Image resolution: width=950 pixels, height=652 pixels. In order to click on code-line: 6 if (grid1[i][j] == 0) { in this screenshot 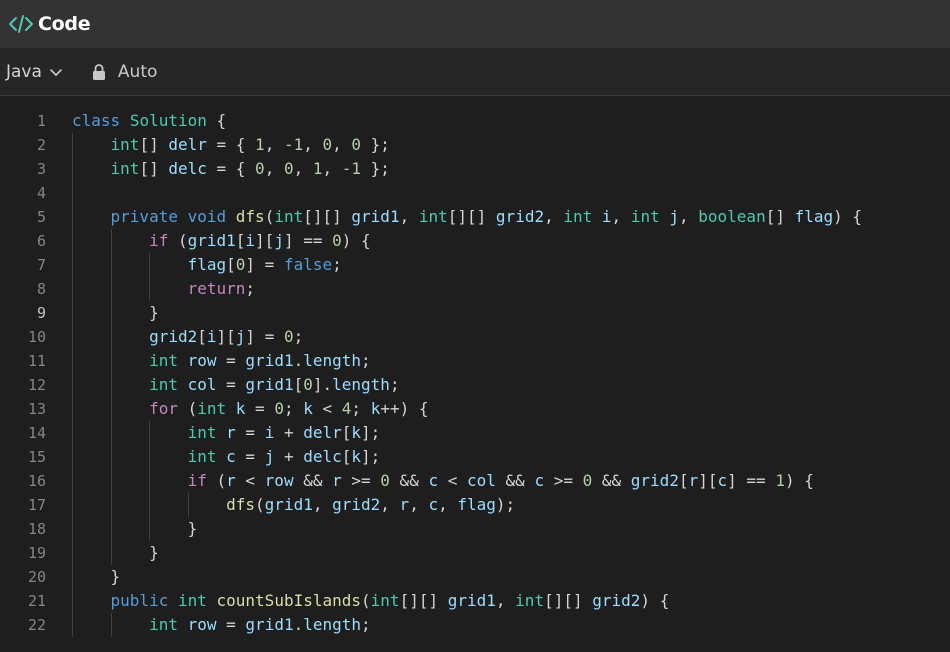, I will do `click(475, 241)`.